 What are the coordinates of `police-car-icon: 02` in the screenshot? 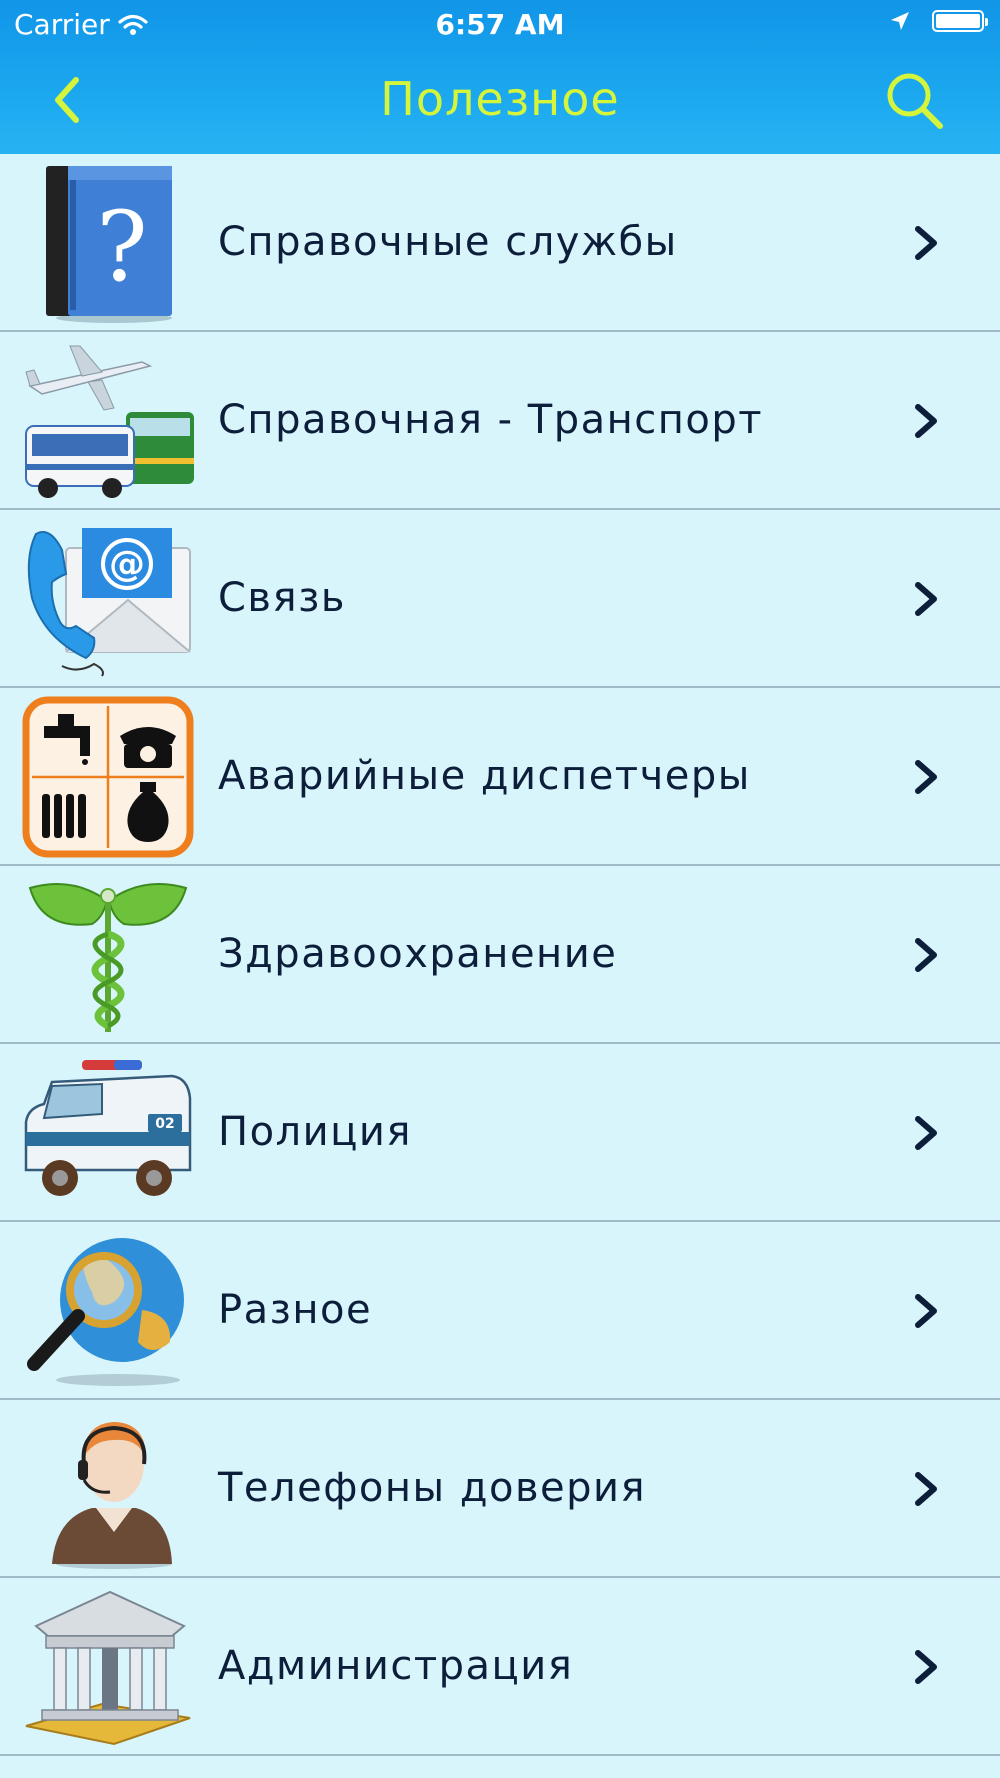 It's located at (108, 1128).